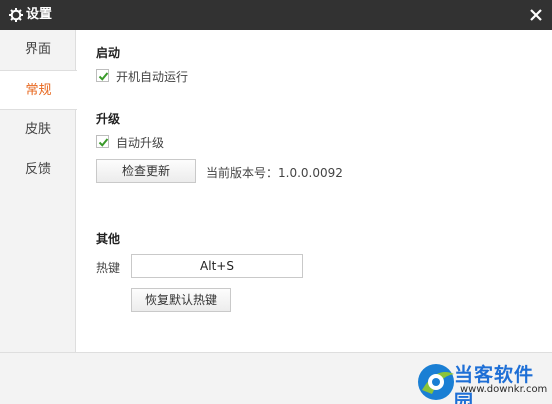 This screenshot has width=552, height=404. I want to click on sidebar-item-skin: 皮肤, so click(38, 130).